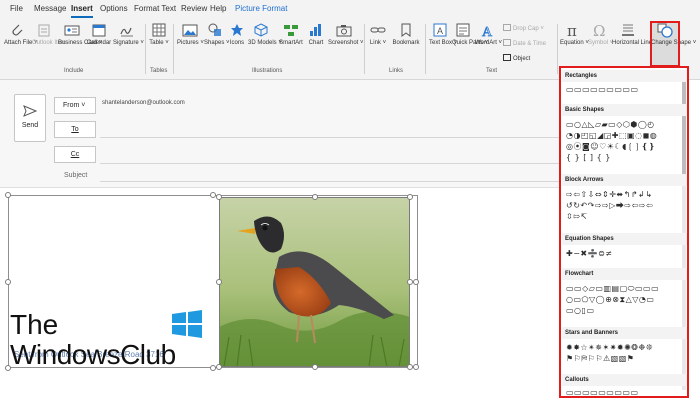  Describe the element at coordinates (600, 359) in the screenshot. I see `shape-row: ⚑⚐⛿⚐⚐⚠▧▧⚑` at that location.